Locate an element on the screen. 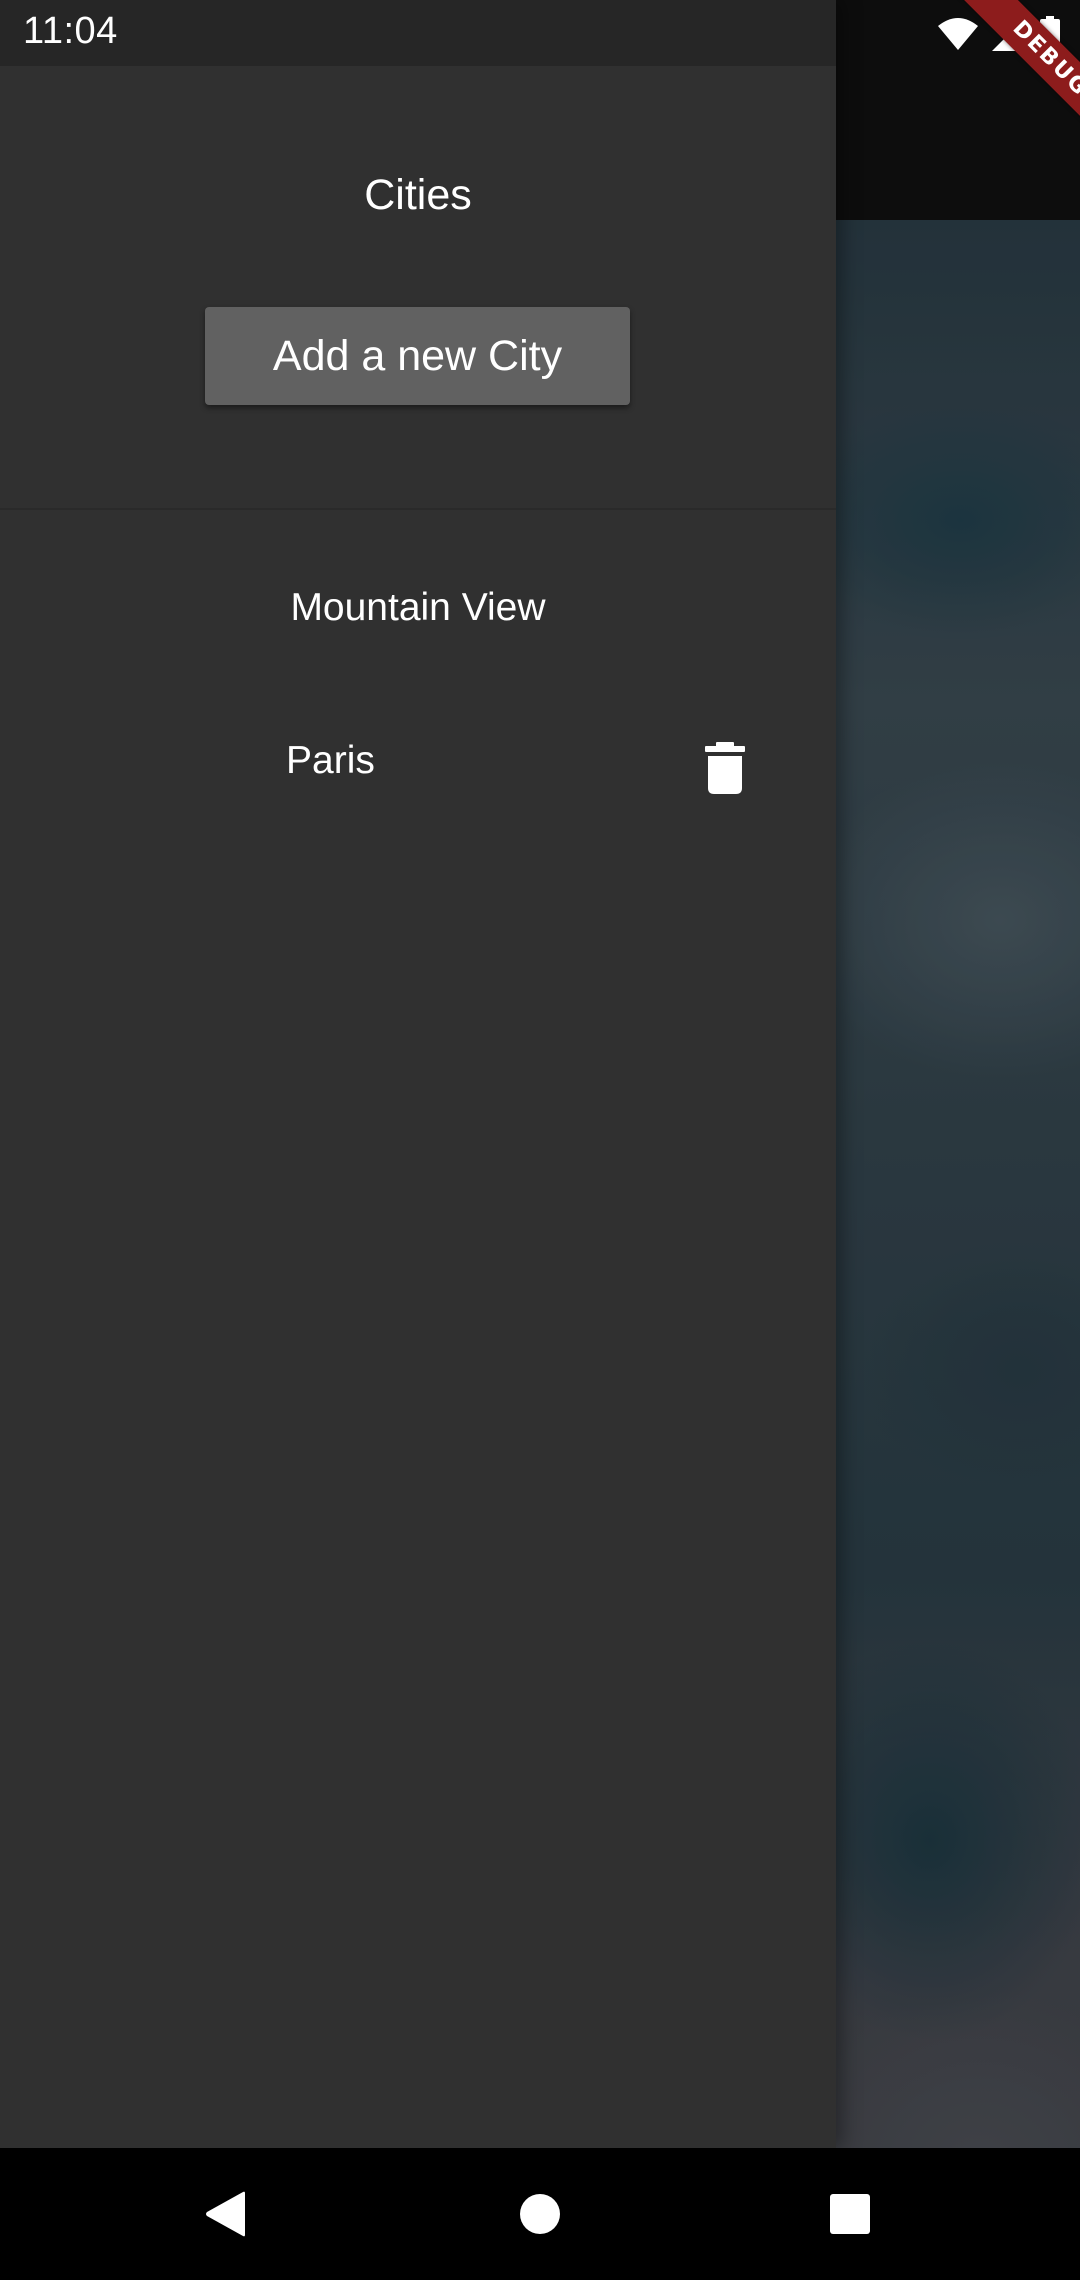 The width and height of the screenshot is (1080, 2280). city-list-item: Mountain View is located at coordinates (418, 608).